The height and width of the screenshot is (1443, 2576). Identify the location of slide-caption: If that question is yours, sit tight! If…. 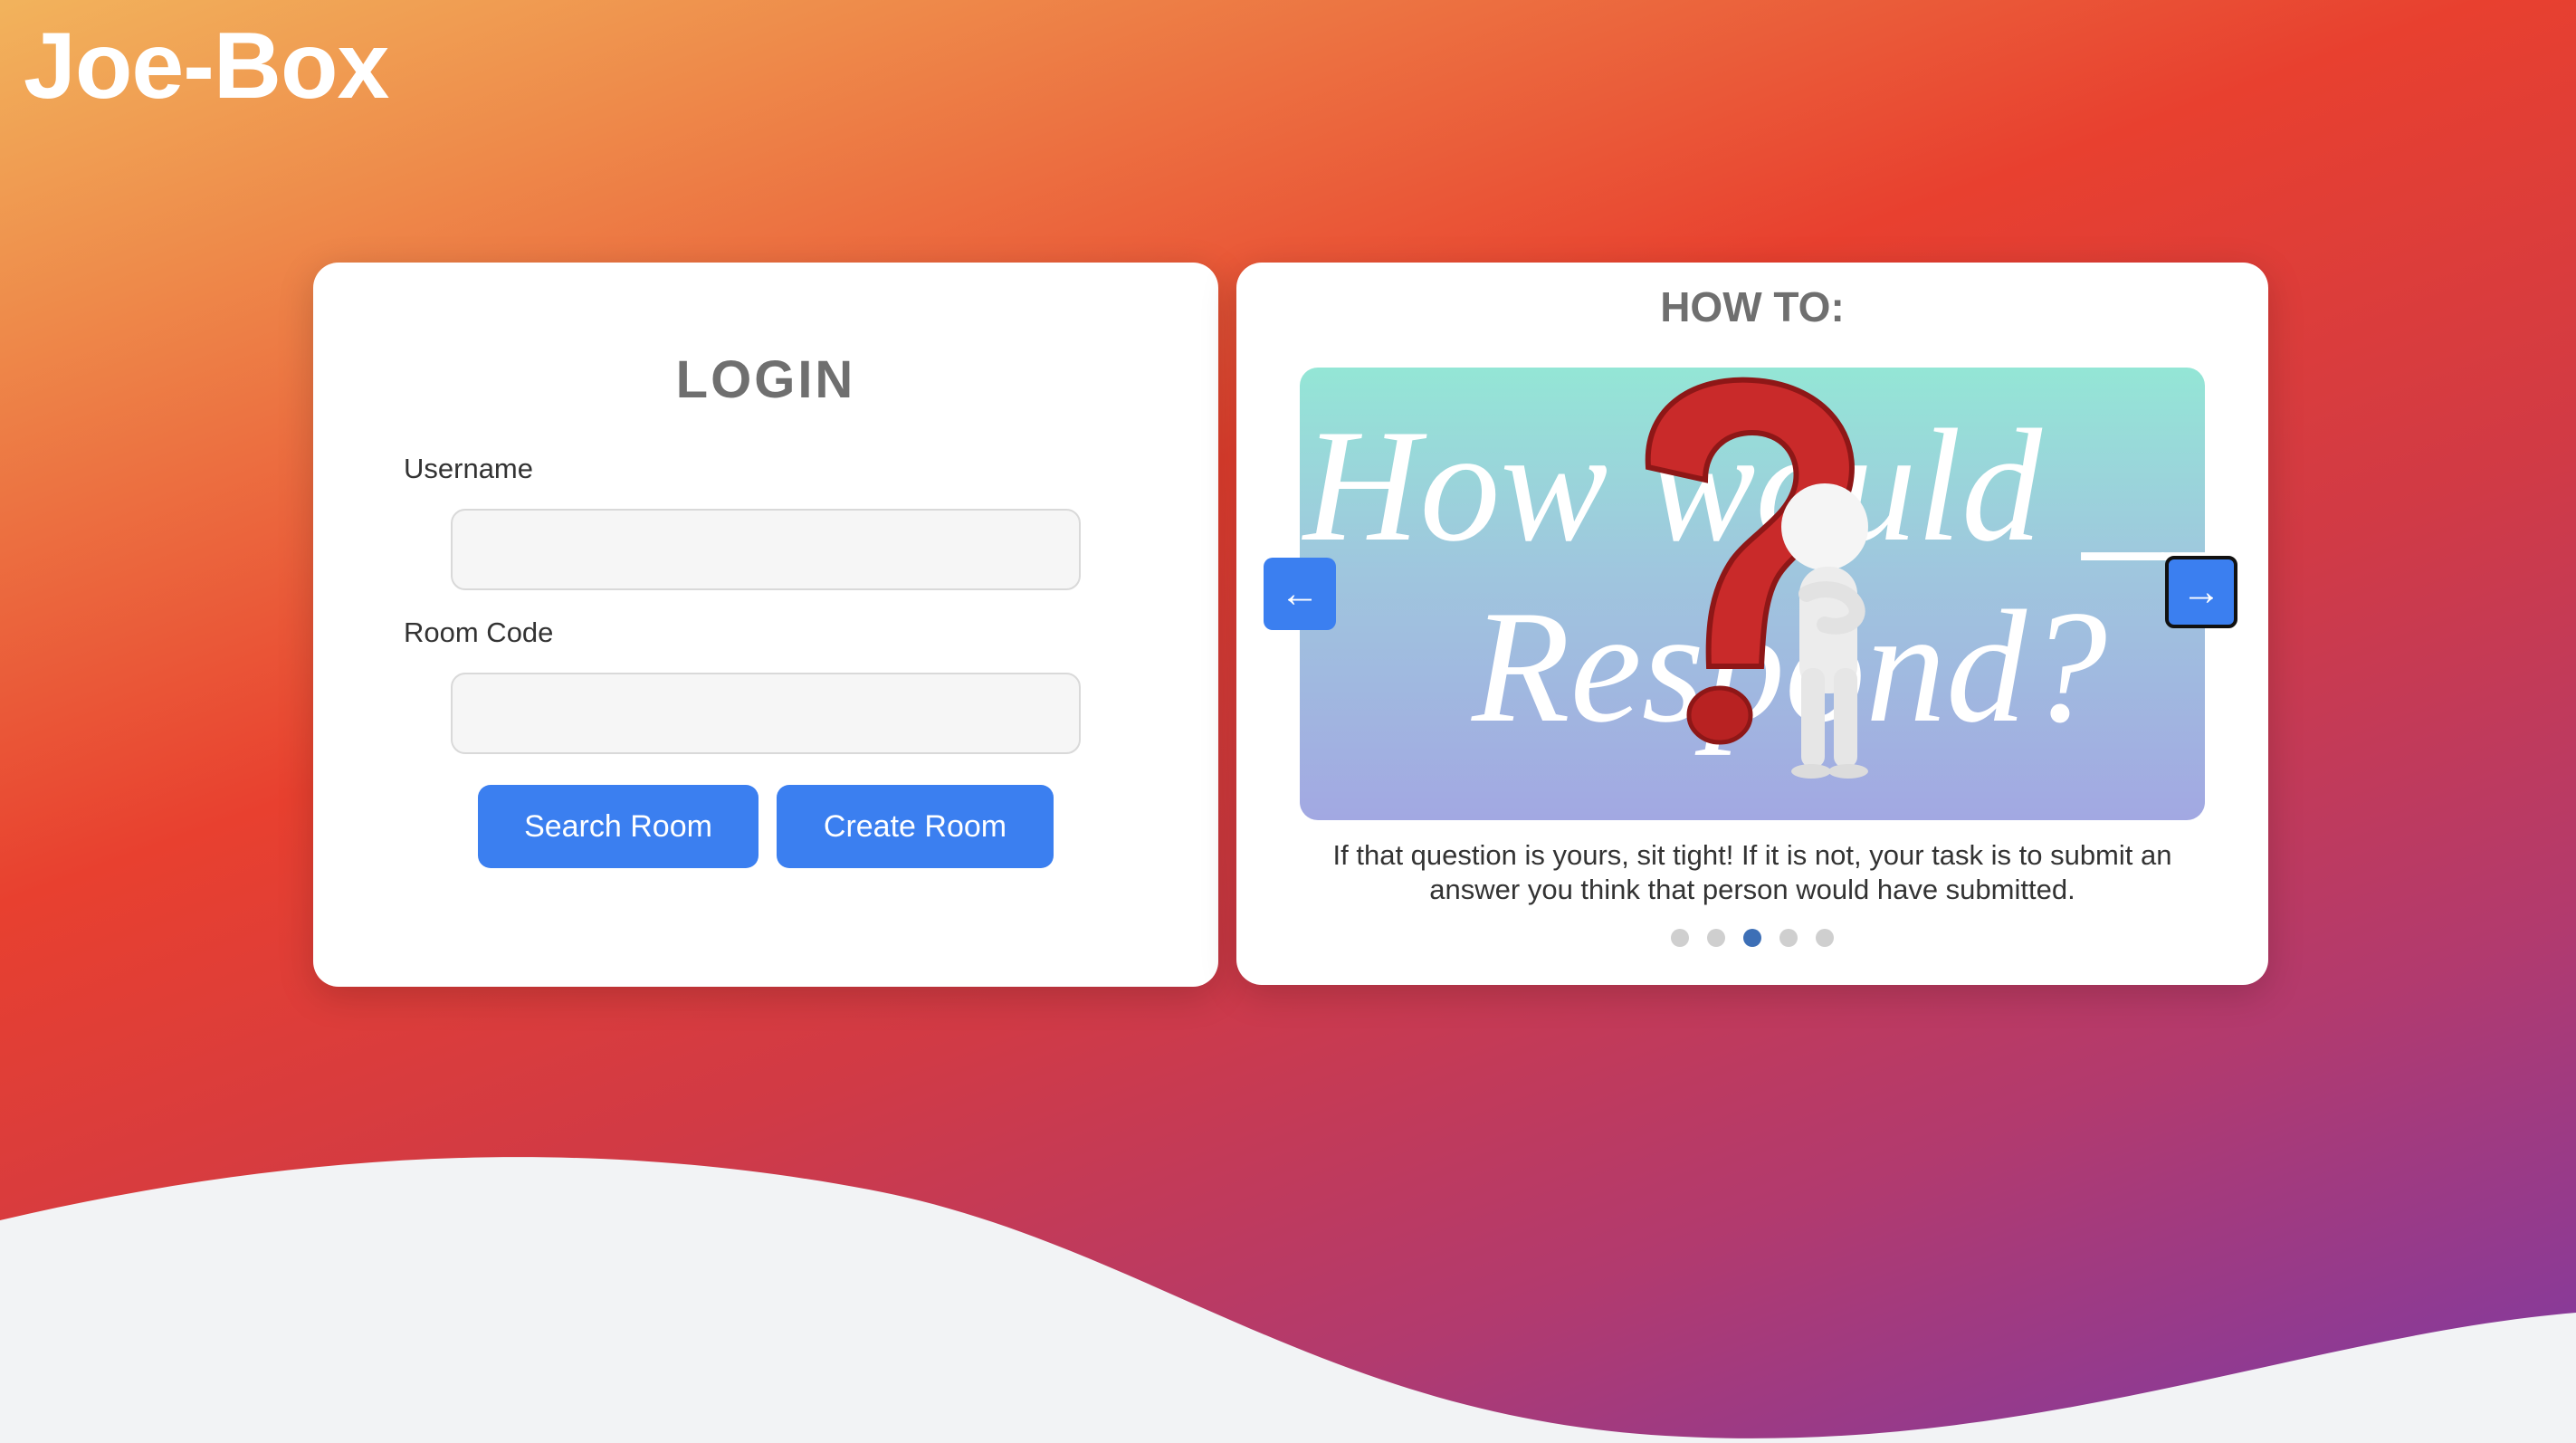
(1752, 872).